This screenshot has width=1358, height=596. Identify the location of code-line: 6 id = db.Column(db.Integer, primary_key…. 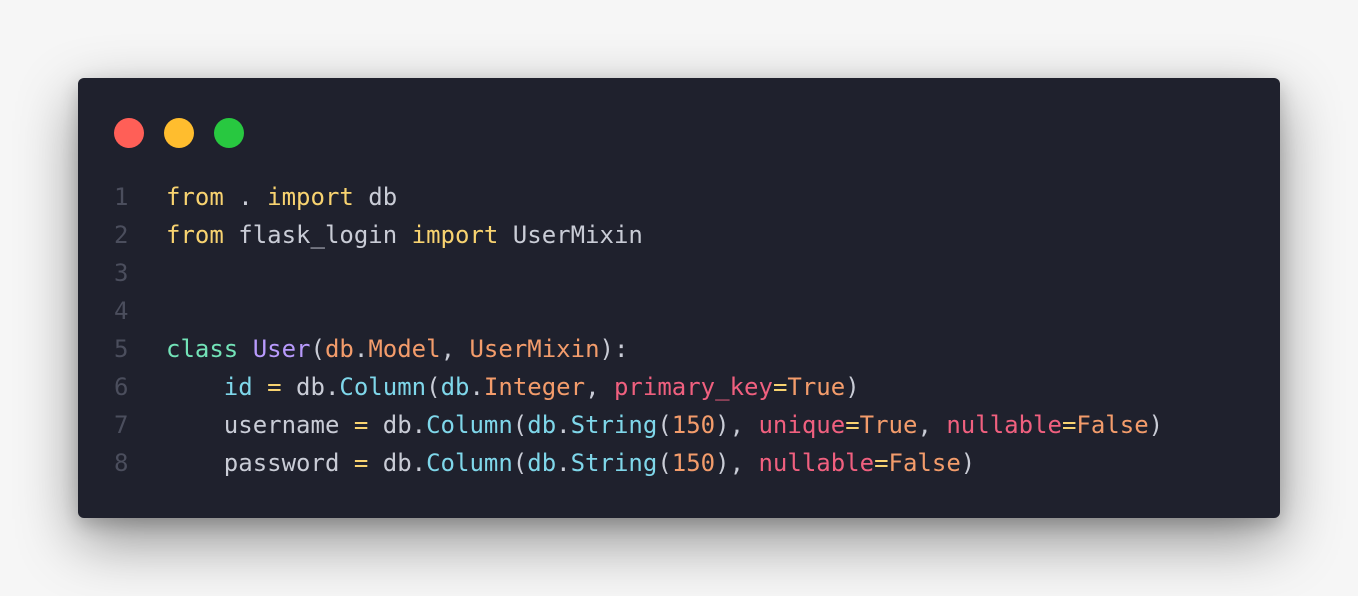
(679, 387).